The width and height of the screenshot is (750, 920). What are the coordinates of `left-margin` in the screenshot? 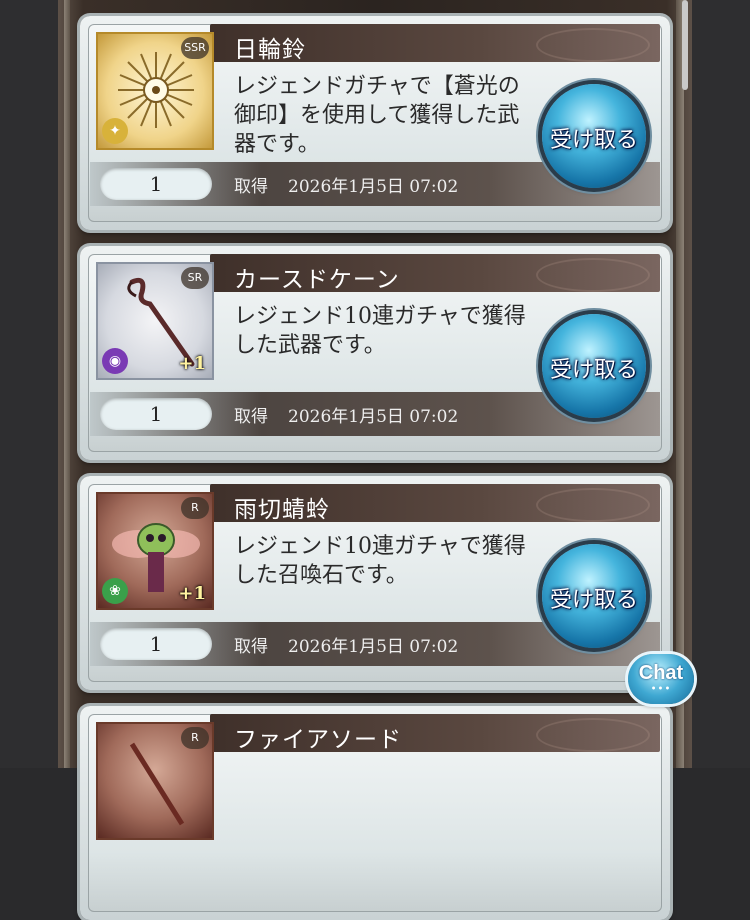 It's located at (29, 384).